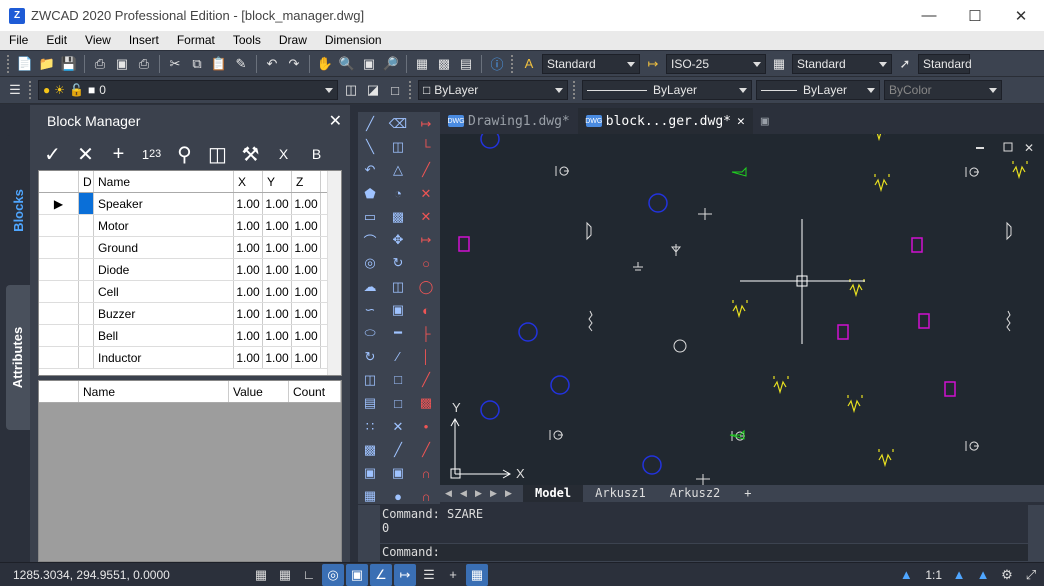  I want to click on snap-tool-2-icon: ╱, so click(426, 170).